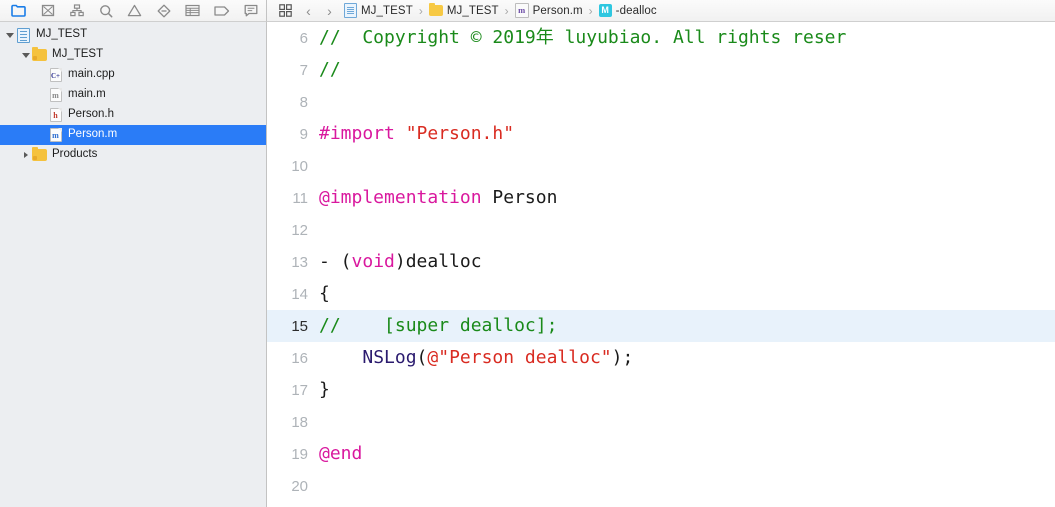  What do you see at coordinates (557, 10) in the screenshot?
I see `breadcrumb-label: Person.m` at bounding box center [557, 10].